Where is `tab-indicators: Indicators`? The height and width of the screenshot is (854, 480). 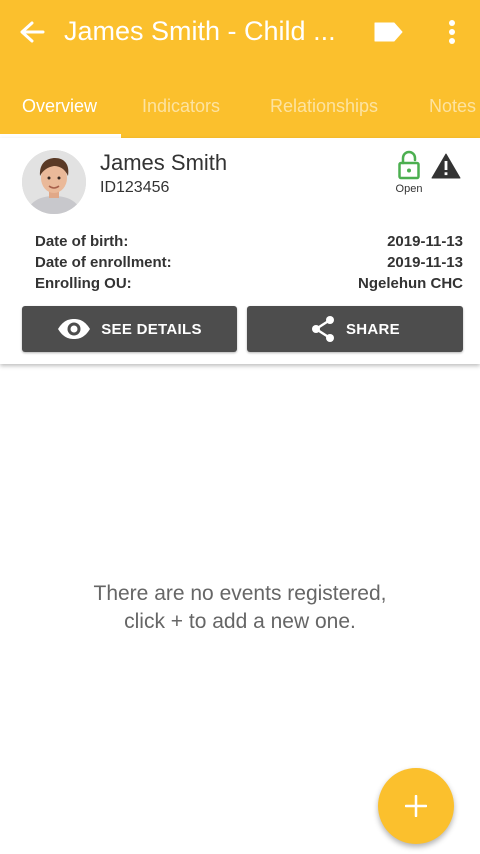 tab-indicators: Indicators is located at coordinates (181, 106).